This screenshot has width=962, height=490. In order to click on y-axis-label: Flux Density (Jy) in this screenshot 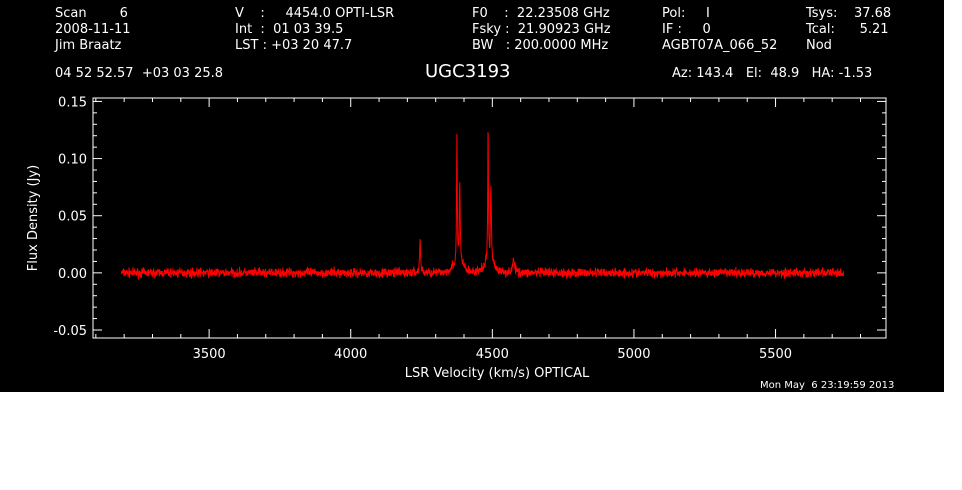, I will do `click(33, 218)`.